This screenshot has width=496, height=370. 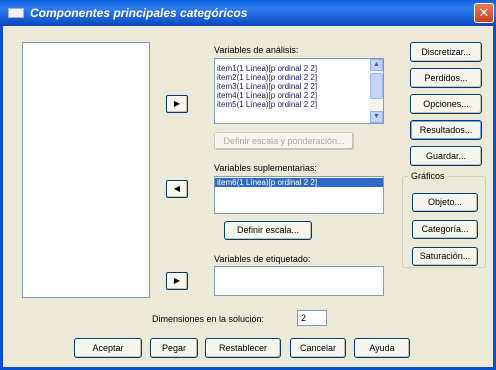 I want to click on labeling-variables-label: Variables de etiquetado:, so click(x=262, y=259).